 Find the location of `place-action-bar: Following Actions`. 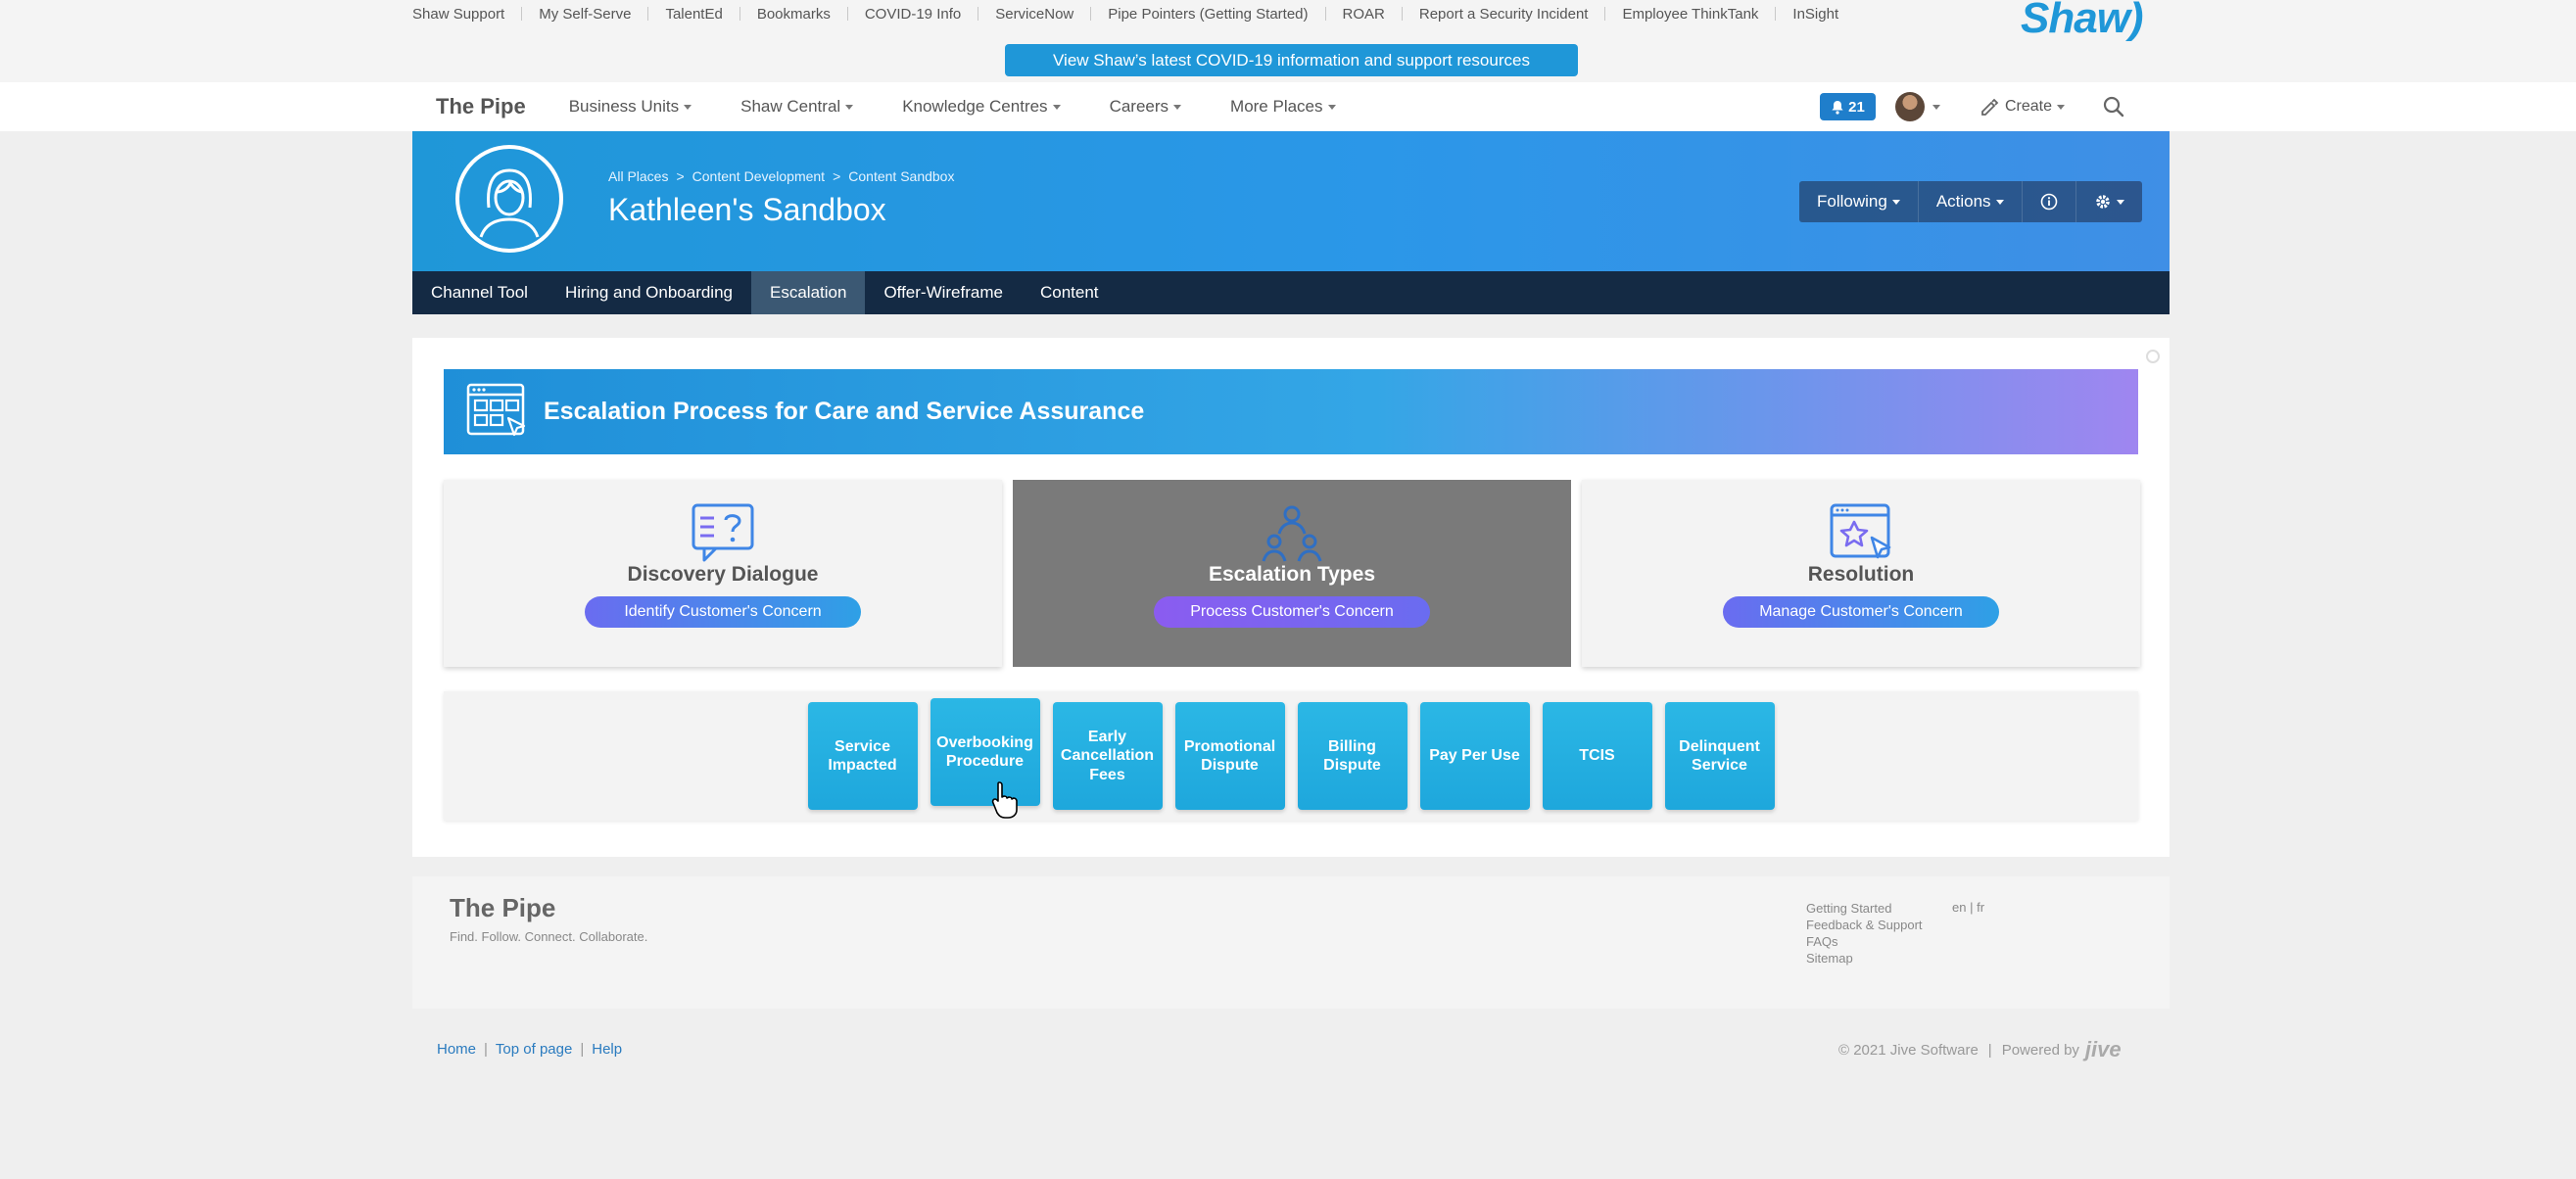

place-action-bar: Following Actions is located at coordinates (1970, 201).